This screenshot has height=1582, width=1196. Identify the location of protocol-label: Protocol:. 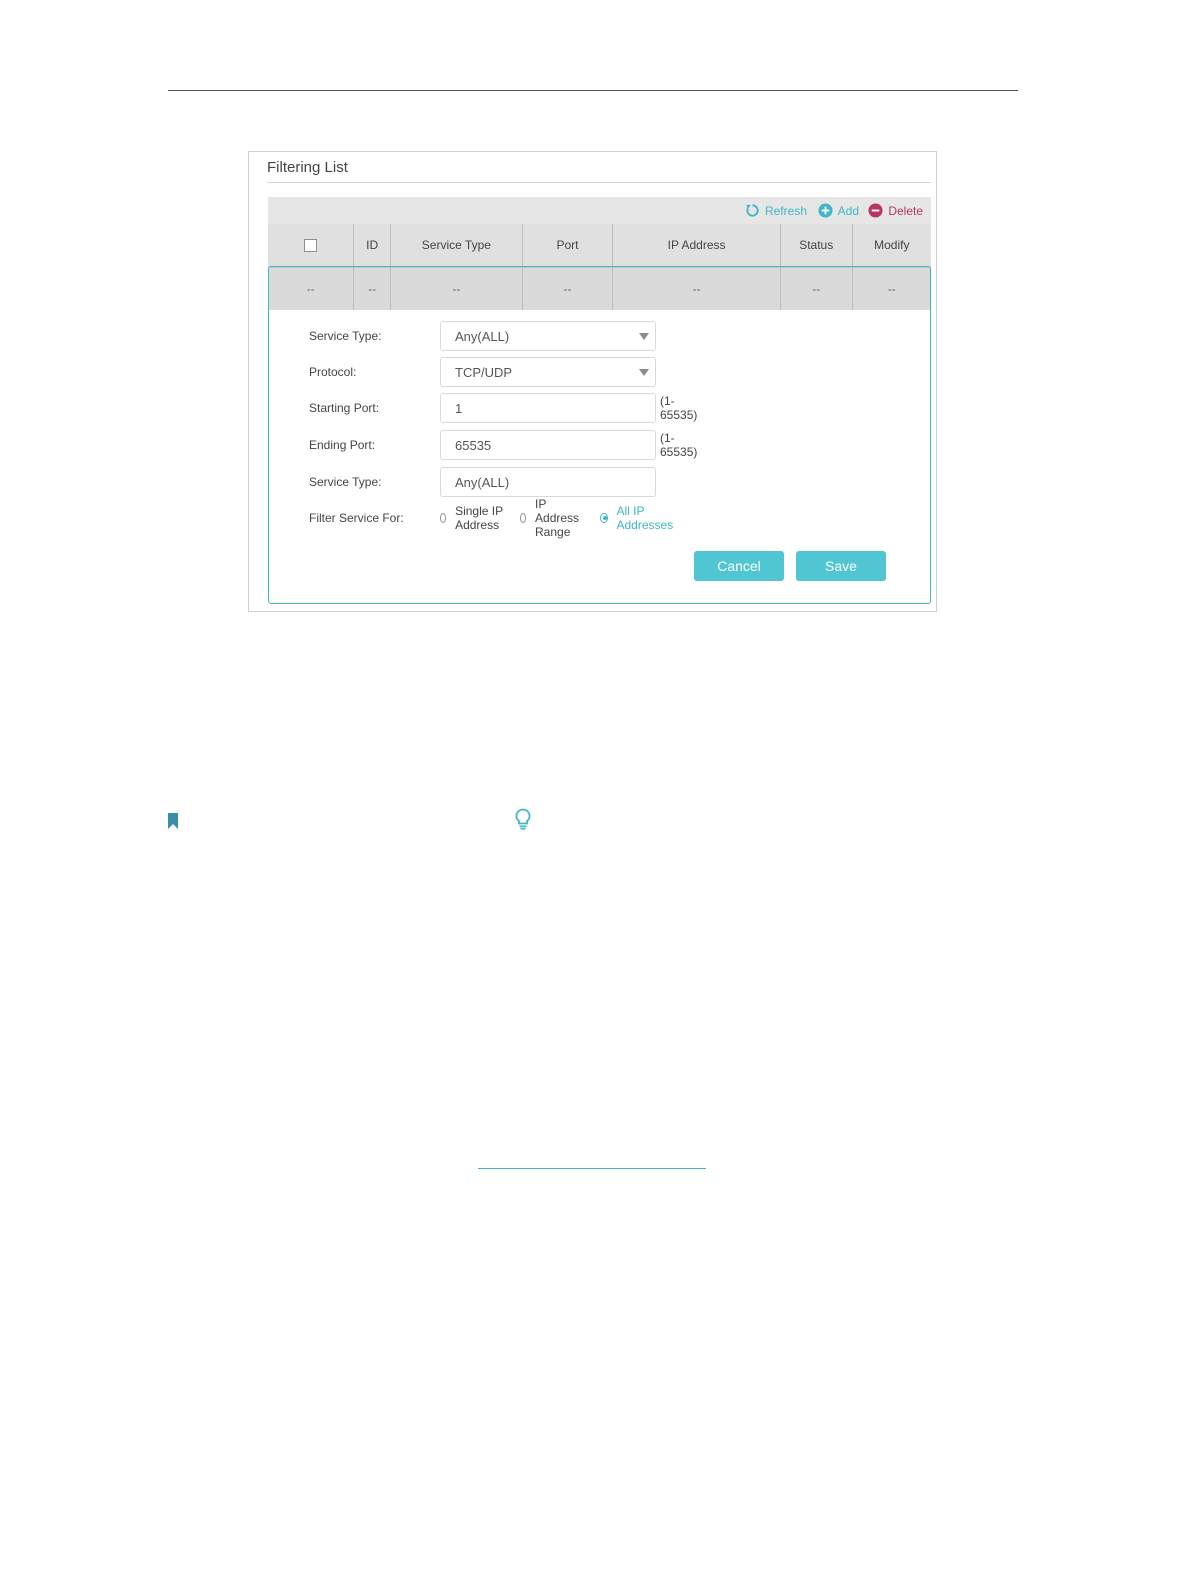
(333, 372).